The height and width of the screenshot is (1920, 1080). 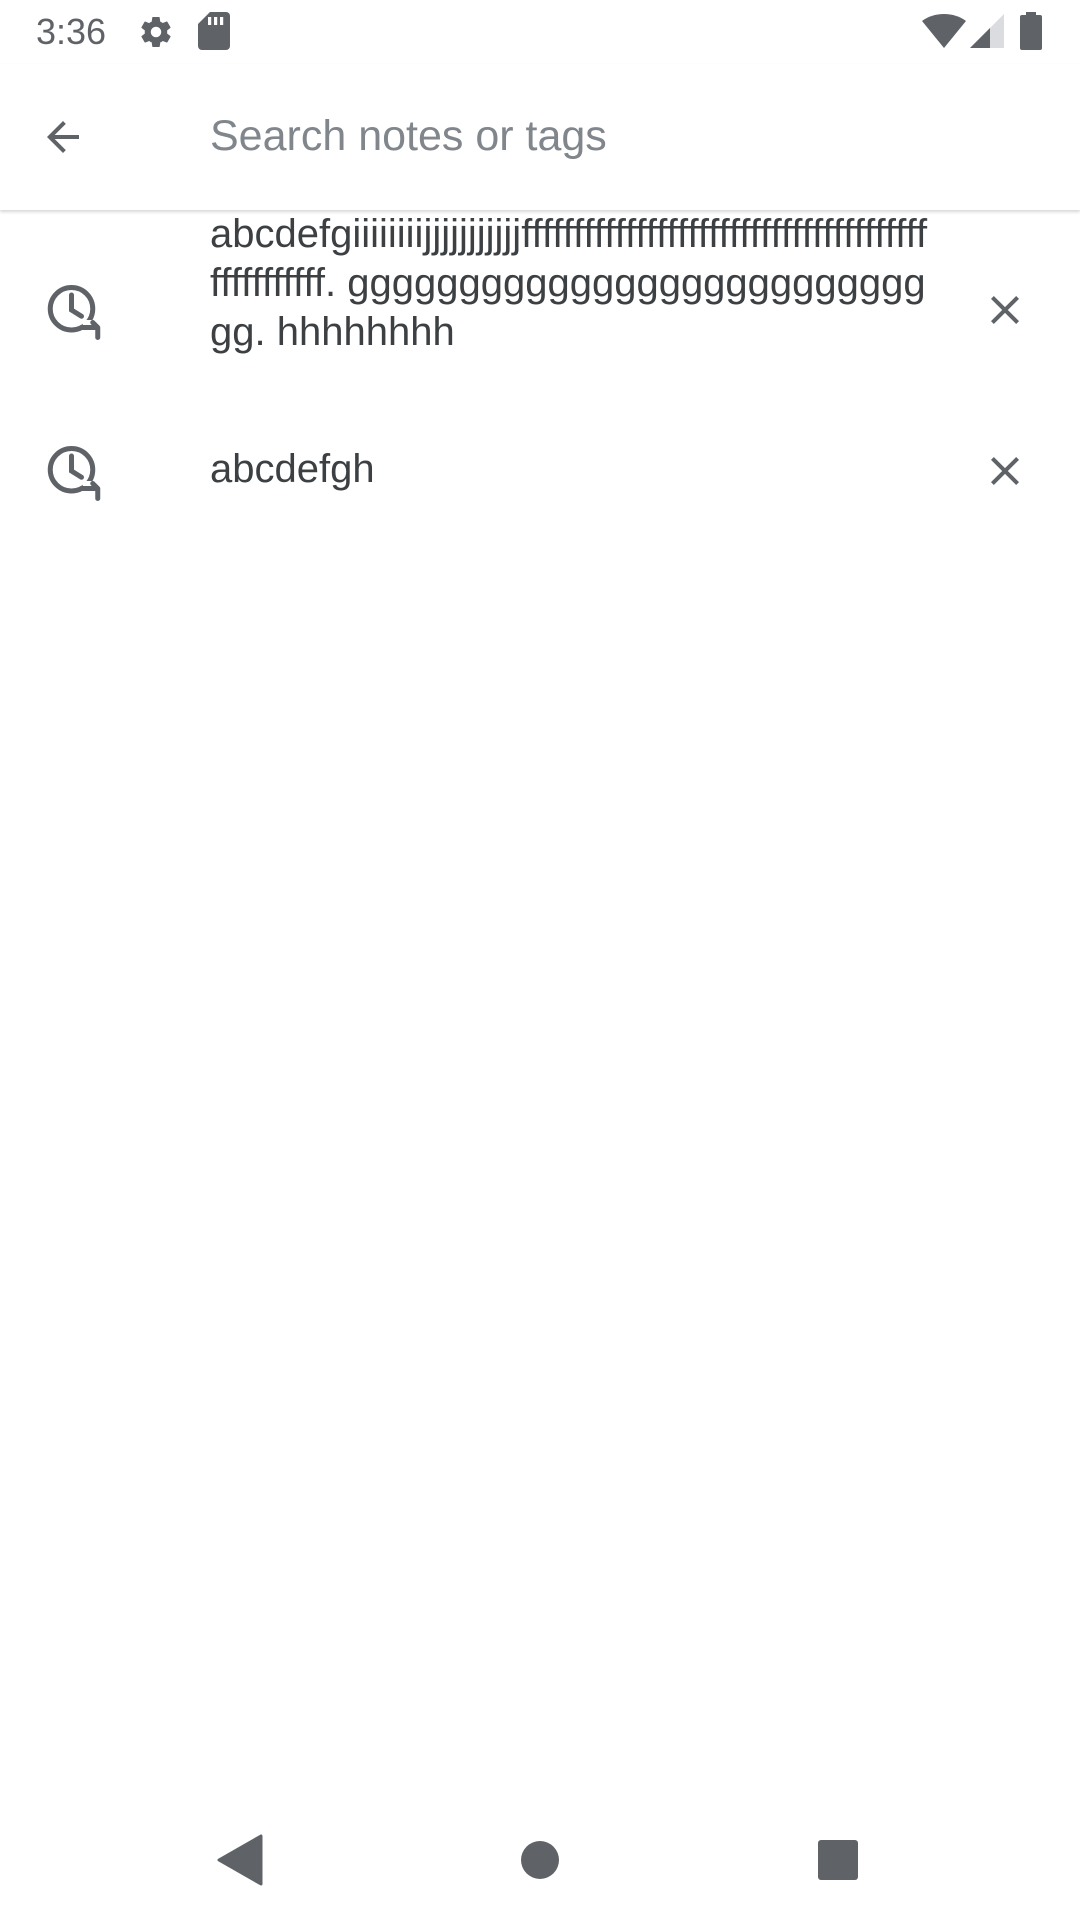 I want to click on suggestion-text: abcdefgh, so click(x=292, y=469).